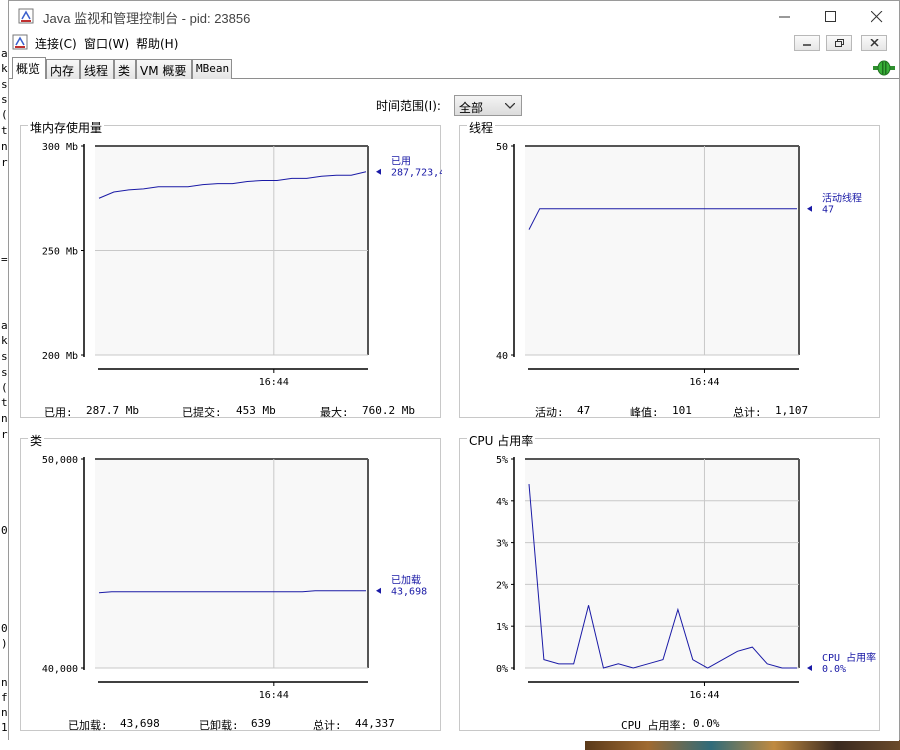 The width and height of the screenshot is (900, 750). What do you see at coordinates (106, 43) in the screenshot?
I see `menu-window: 窗口(W)` at bounding box center [106, 43].